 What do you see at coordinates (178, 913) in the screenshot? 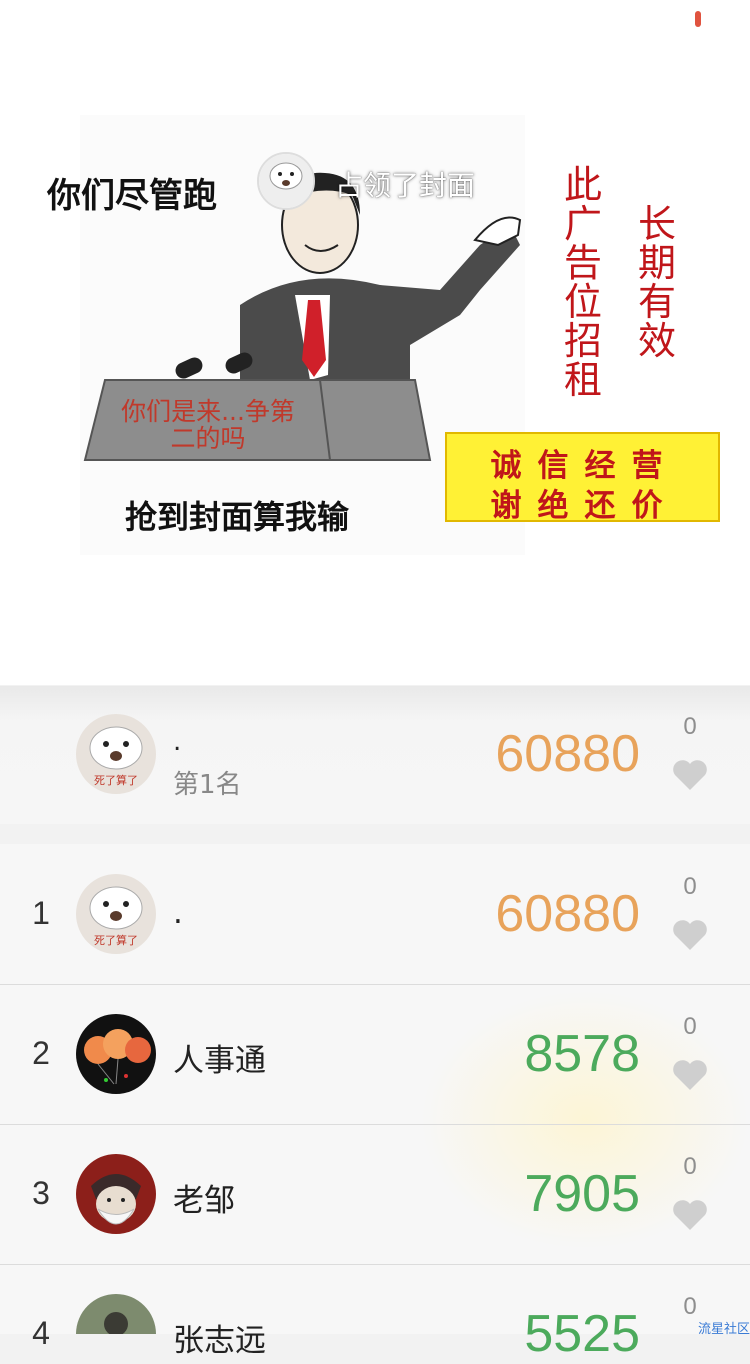
I see `user-name: .` at bounding box center [178, 913].